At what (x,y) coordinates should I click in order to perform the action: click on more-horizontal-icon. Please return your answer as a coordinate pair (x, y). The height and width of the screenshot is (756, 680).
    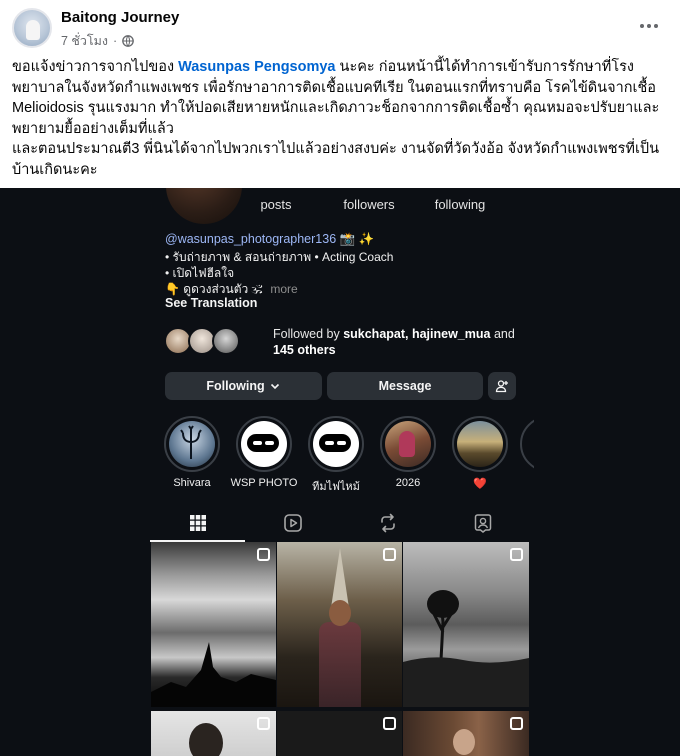
    Looking at the image, I should click on (649, 26).